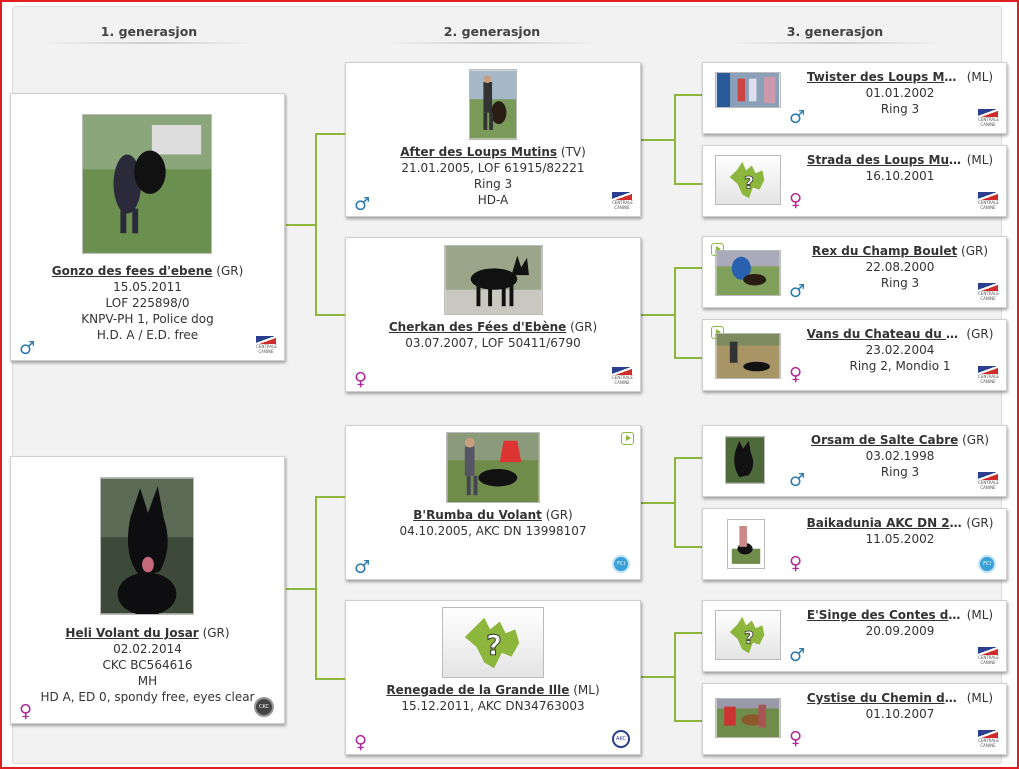 This screenshot has width=1019, height=769. What do you see at coordinates (132, 271) in the screenshot?
I see `dog-name-link: Gonzo des fees d'ebene` at bounding box center [132, 271].